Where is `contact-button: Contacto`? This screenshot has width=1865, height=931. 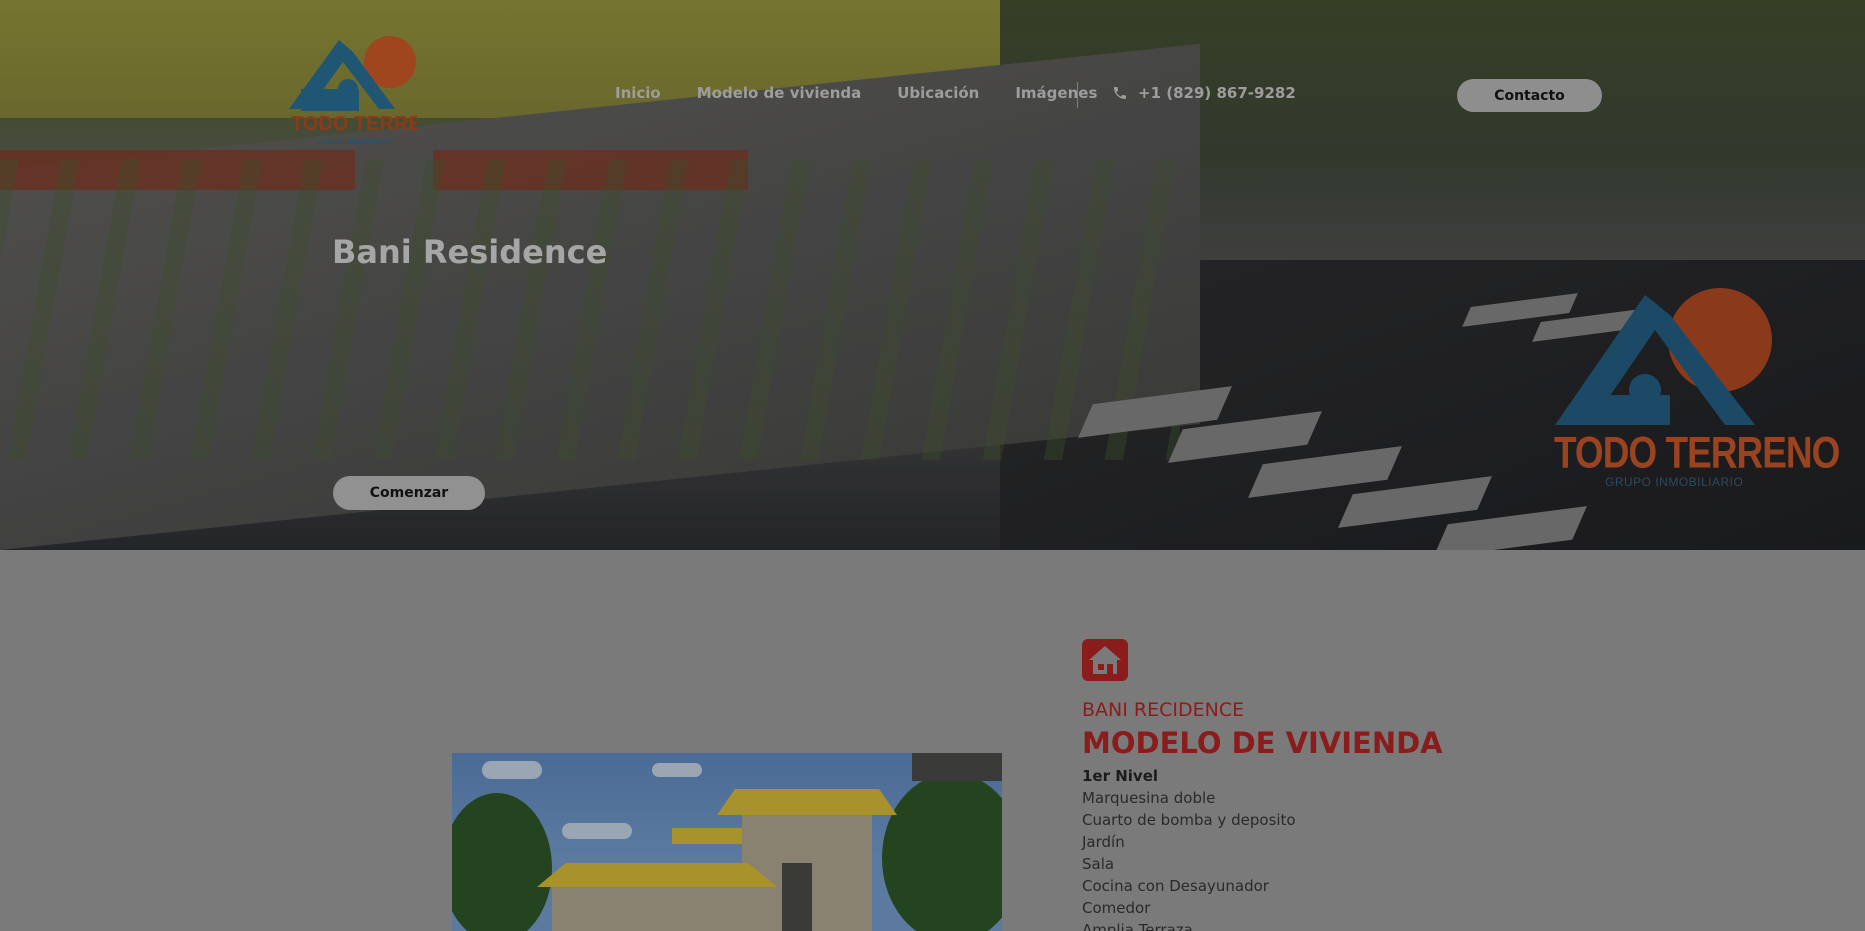 contact-button: Contacto is located at coordinates (1529, 95).